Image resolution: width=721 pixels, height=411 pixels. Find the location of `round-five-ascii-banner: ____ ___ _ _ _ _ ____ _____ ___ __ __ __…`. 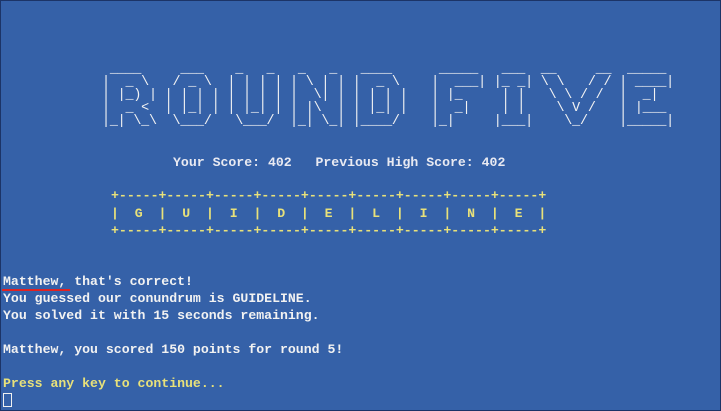

round-five-ascii-banner: ____ ___ _ _ _ _ ____ _____ ___ __ __ __… is located at coordinates (388, 95).